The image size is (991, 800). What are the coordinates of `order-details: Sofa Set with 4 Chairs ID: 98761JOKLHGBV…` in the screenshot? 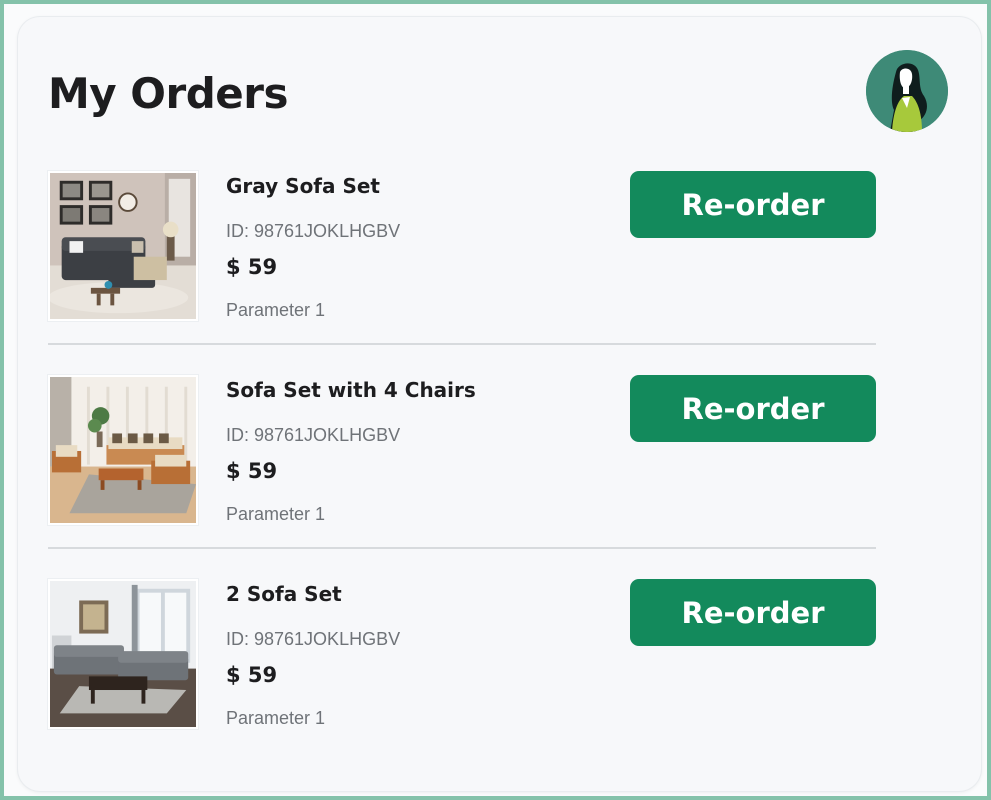 It's located at (416, 452).